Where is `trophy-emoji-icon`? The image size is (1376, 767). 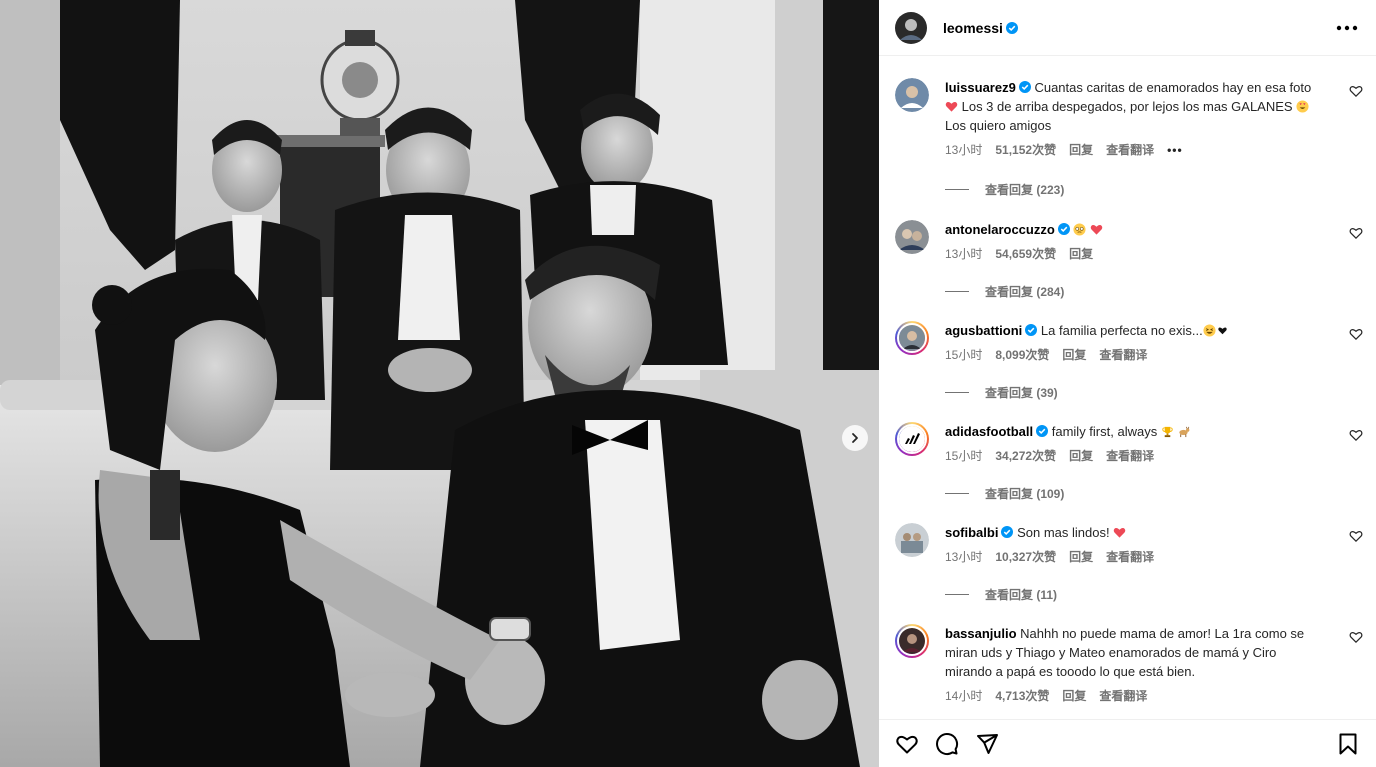
trophy-emoji-icon is located at coordinates (1167, 432).